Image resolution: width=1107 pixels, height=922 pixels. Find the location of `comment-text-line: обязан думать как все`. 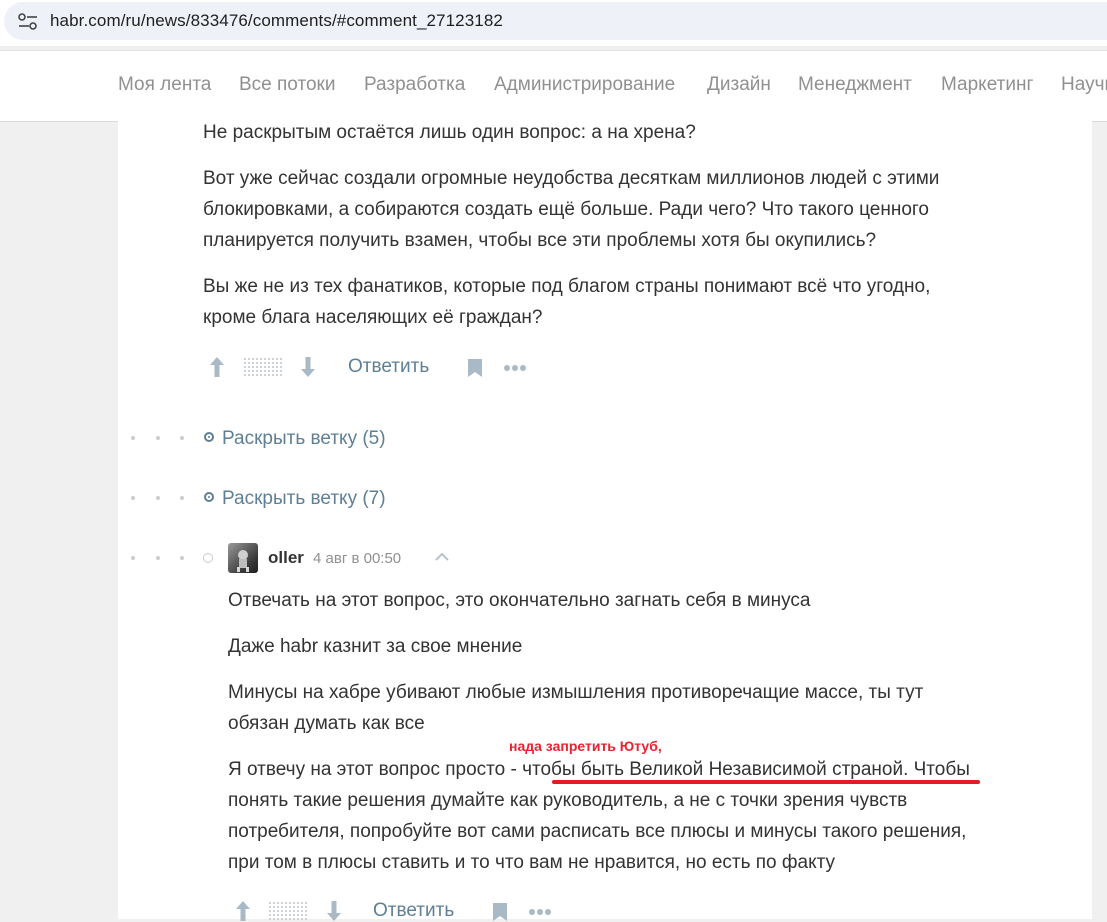

comment-text-line: обязан думать как все is located at coordinates (326, 723).